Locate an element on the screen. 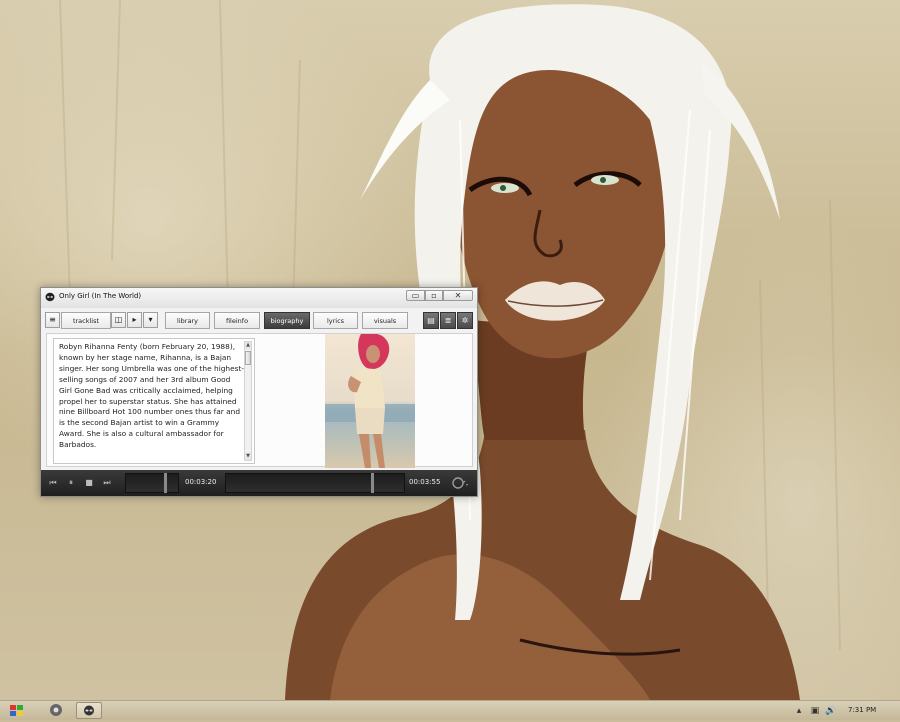  taskbar-player-icon is located at coordinates (89, 710).